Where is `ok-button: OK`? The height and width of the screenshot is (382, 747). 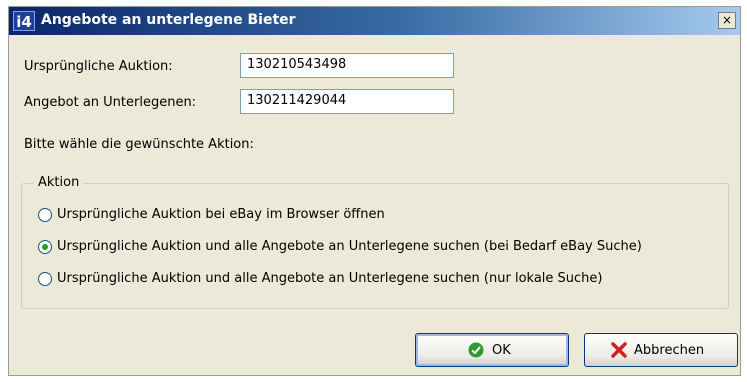 ok-button: OK is located at coordinates (492, 350).